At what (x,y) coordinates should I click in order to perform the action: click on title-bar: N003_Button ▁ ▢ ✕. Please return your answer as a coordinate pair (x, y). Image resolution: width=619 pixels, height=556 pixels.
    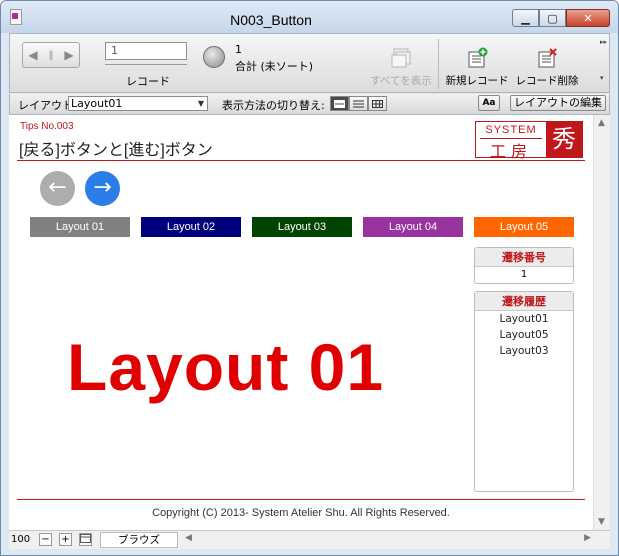
    Looking at the image, I should click on (309, 17).